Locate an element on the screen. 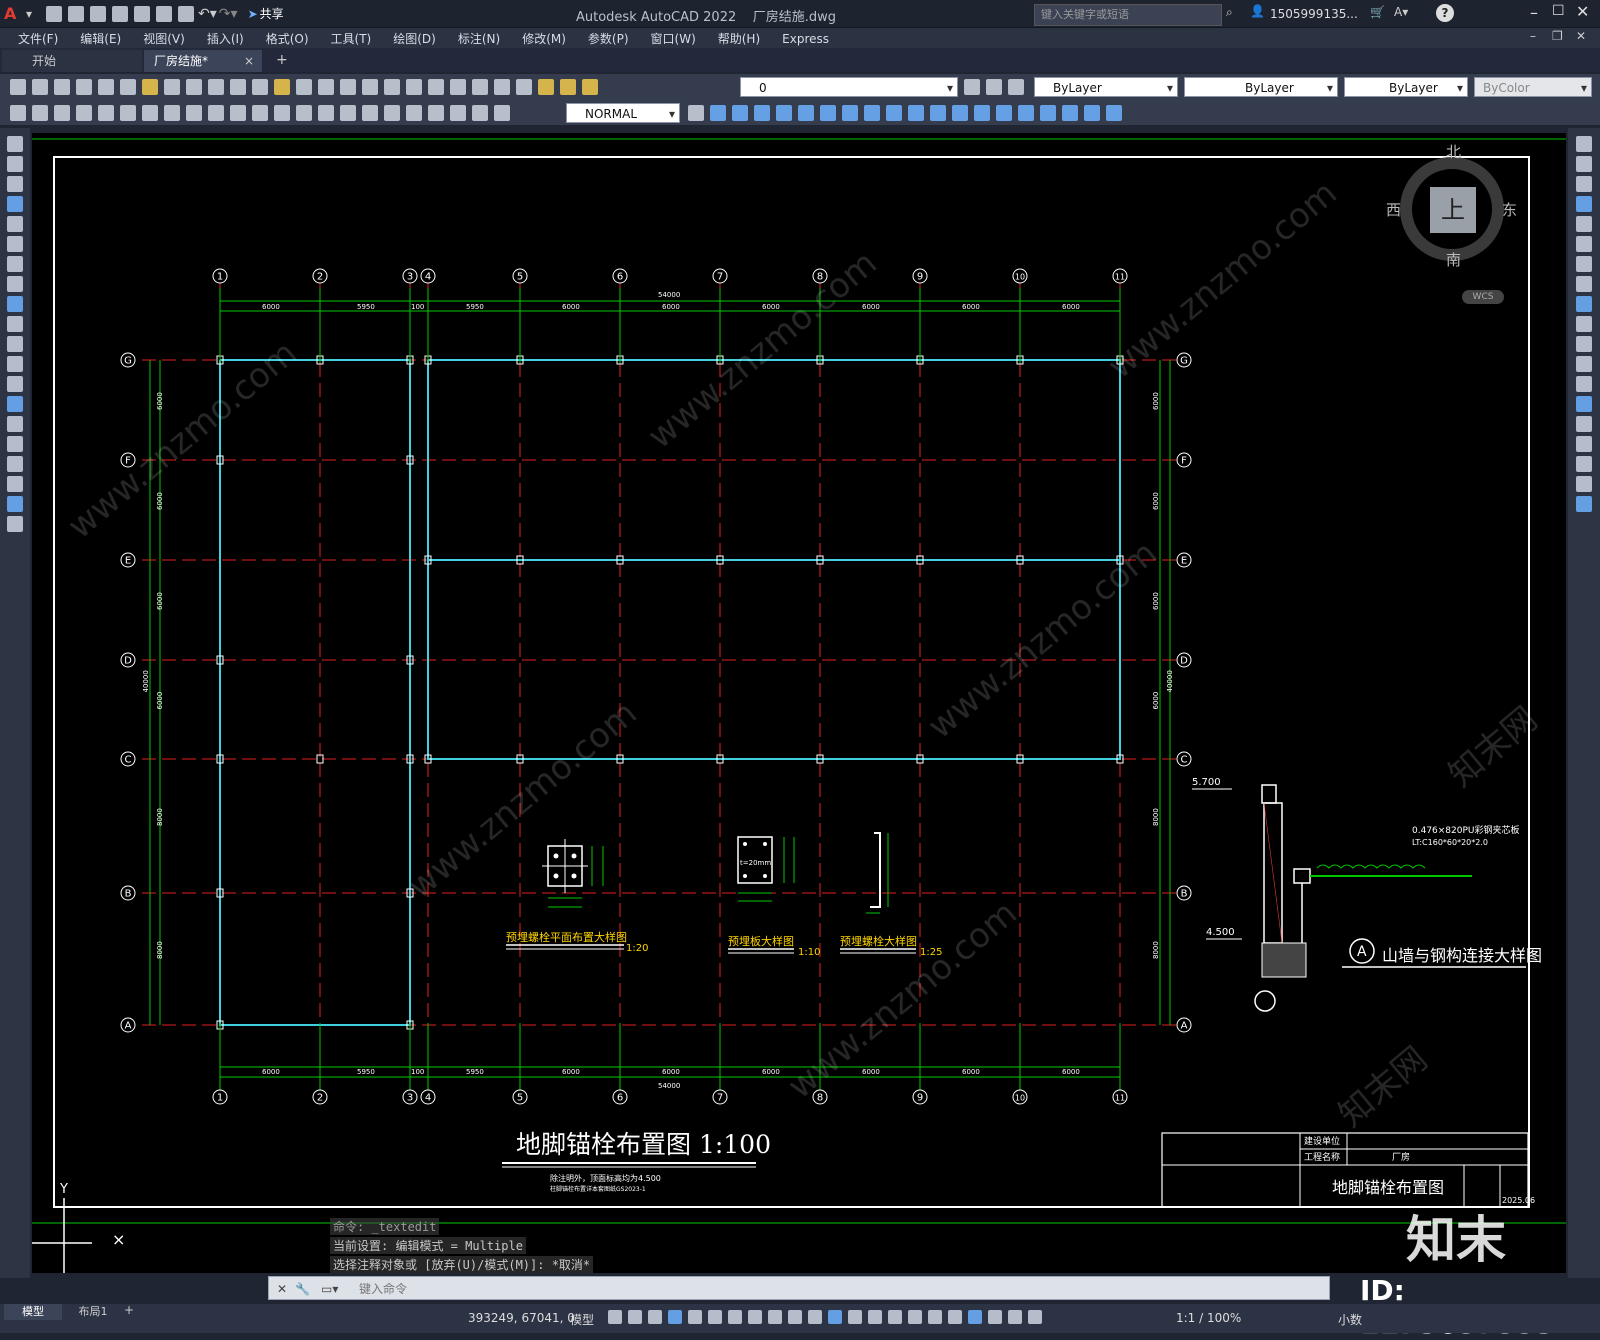 This screenshot has height=1340, width=1600. menu-item-6: 绘图(D) is located at coordinates (414, 38).